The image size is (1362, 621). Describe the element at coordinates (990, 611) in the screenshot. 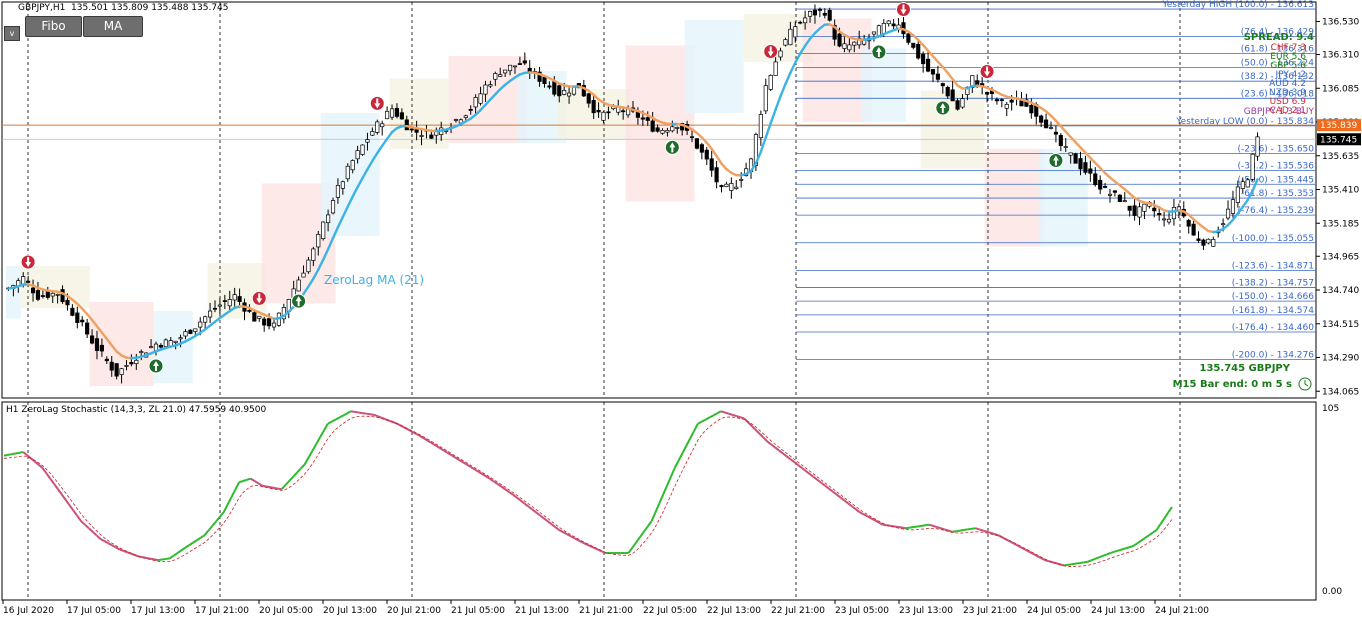

I see `x-axis-label: 23 Jul 21:00` at that location.